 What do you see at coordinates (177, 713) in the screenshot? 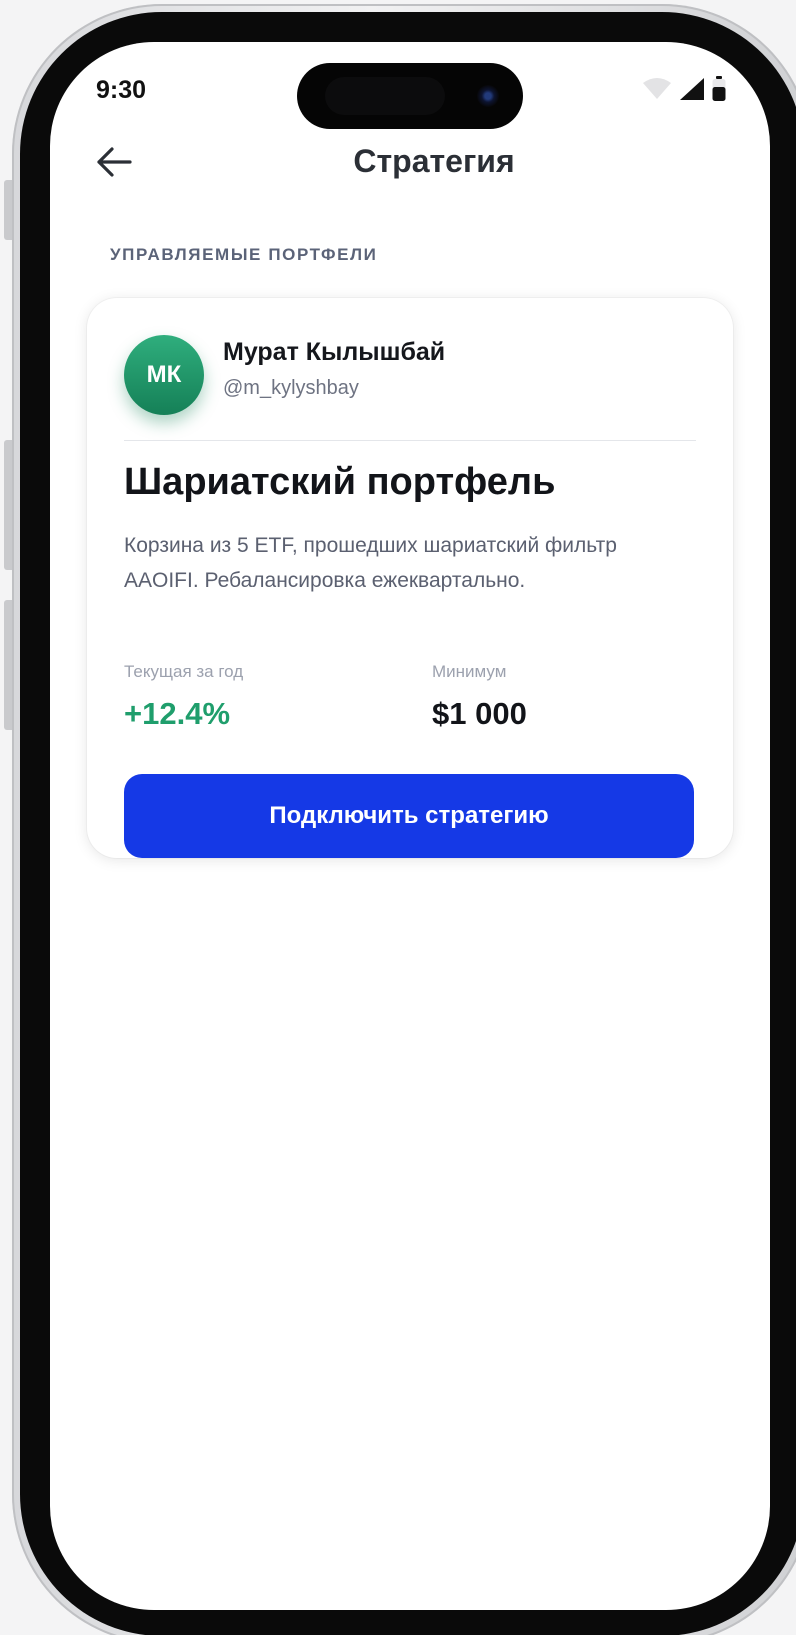
I see `stat-value-annual-return: +12.4%` at bounding box center [177, 713].